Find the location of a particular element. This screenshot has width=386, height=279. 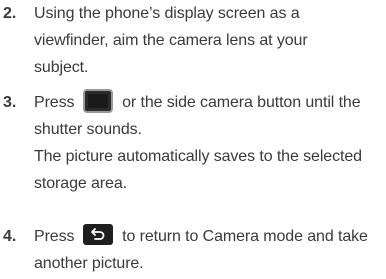

step-line: another picture. is located at coordinates (89, 263).